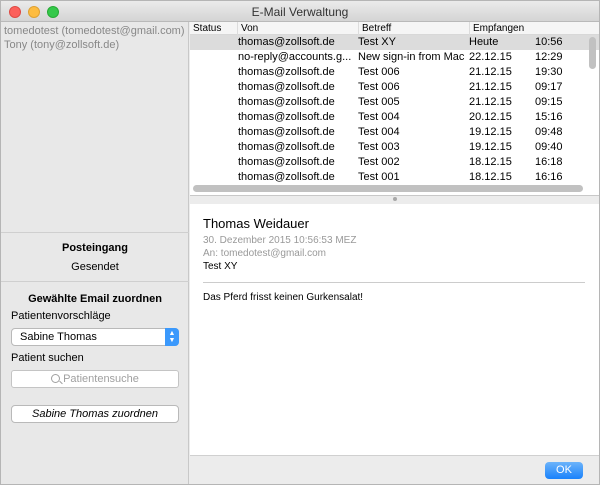  I want to click on row-time: 10:56, so click(549, 42).